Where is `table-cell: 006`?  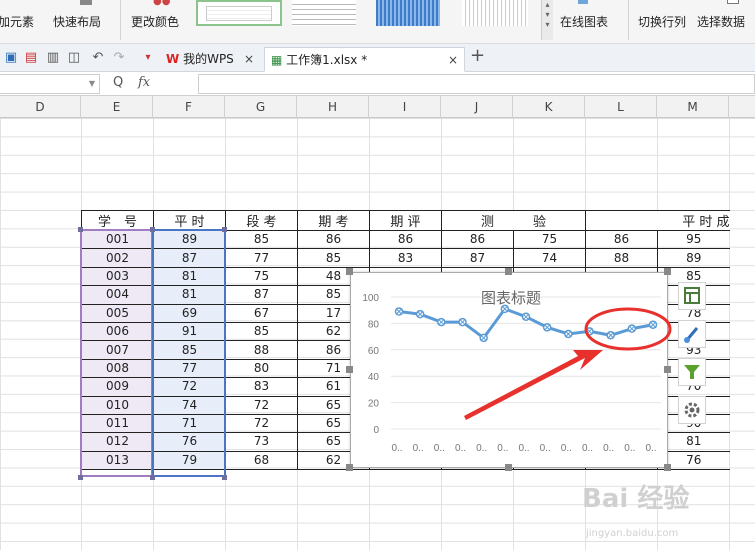
table-cell: 006 is located at coordinates (117, 331).